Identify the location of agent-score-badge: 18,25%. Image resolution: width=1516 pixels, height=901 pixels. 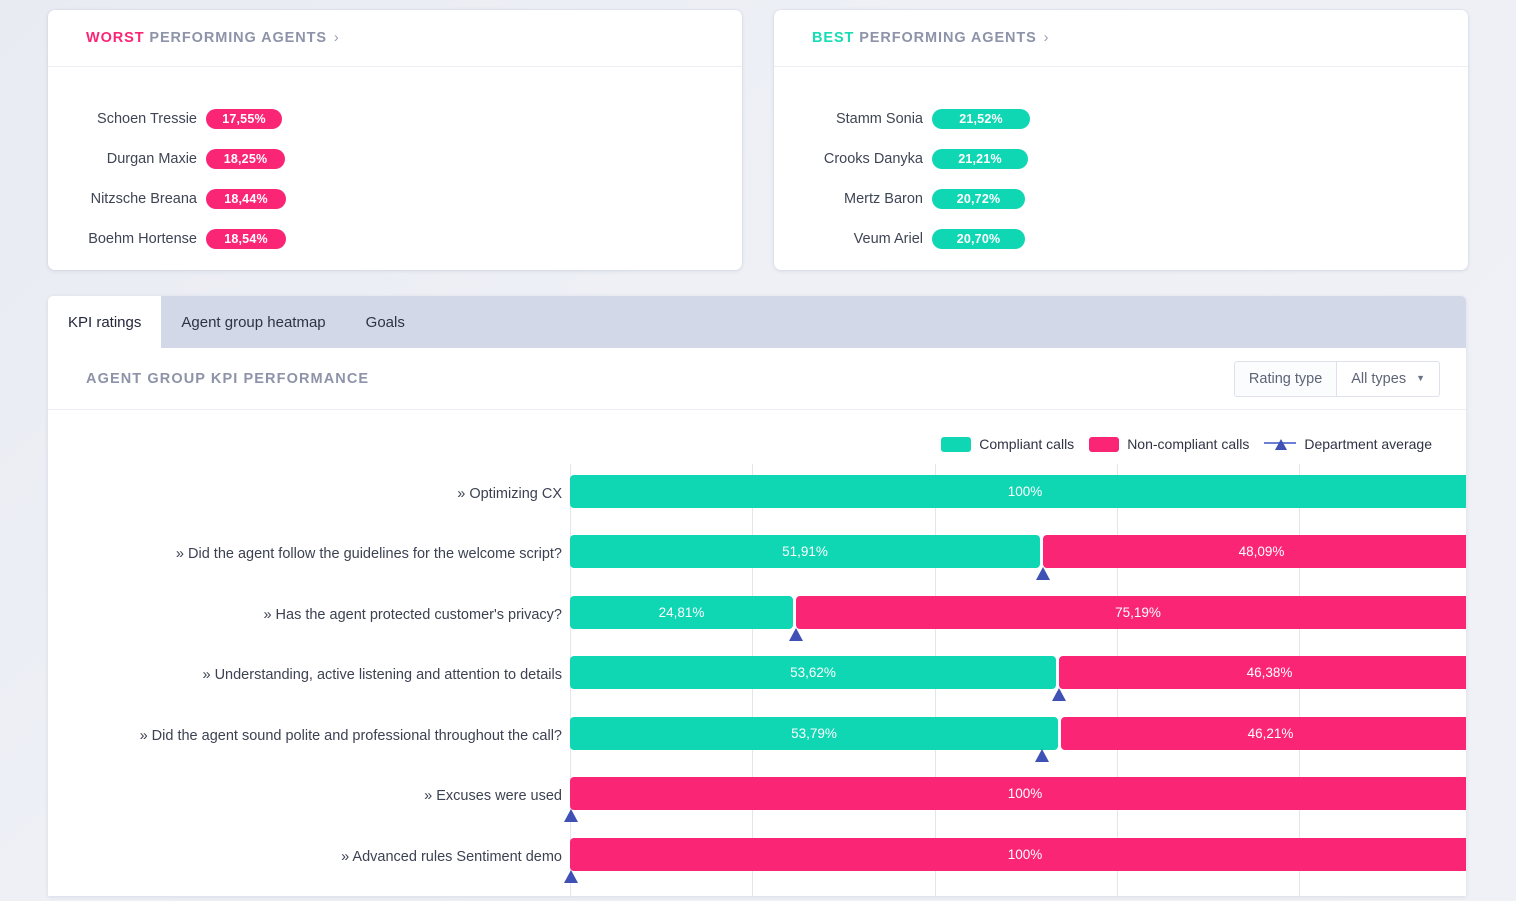
(245, 159).